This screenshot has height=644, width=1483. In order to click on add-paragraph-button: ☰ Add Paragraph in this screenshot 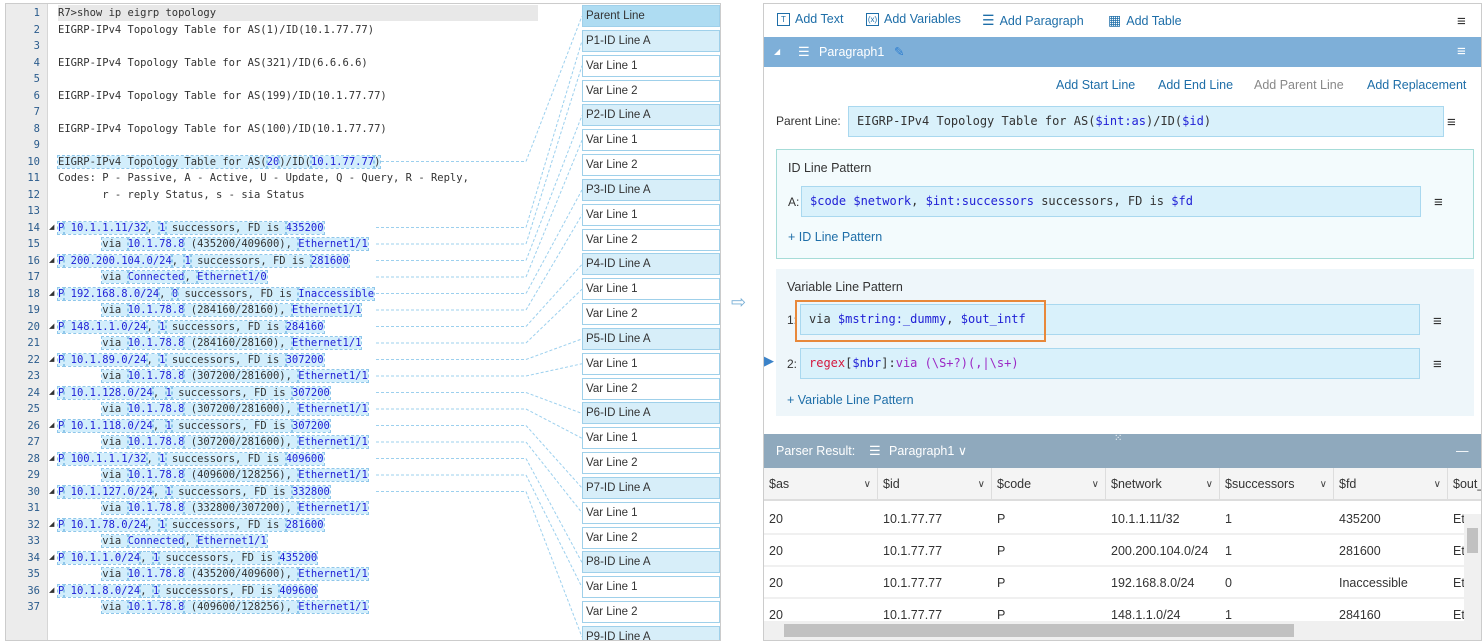, I will do `click(1033, 20)`.